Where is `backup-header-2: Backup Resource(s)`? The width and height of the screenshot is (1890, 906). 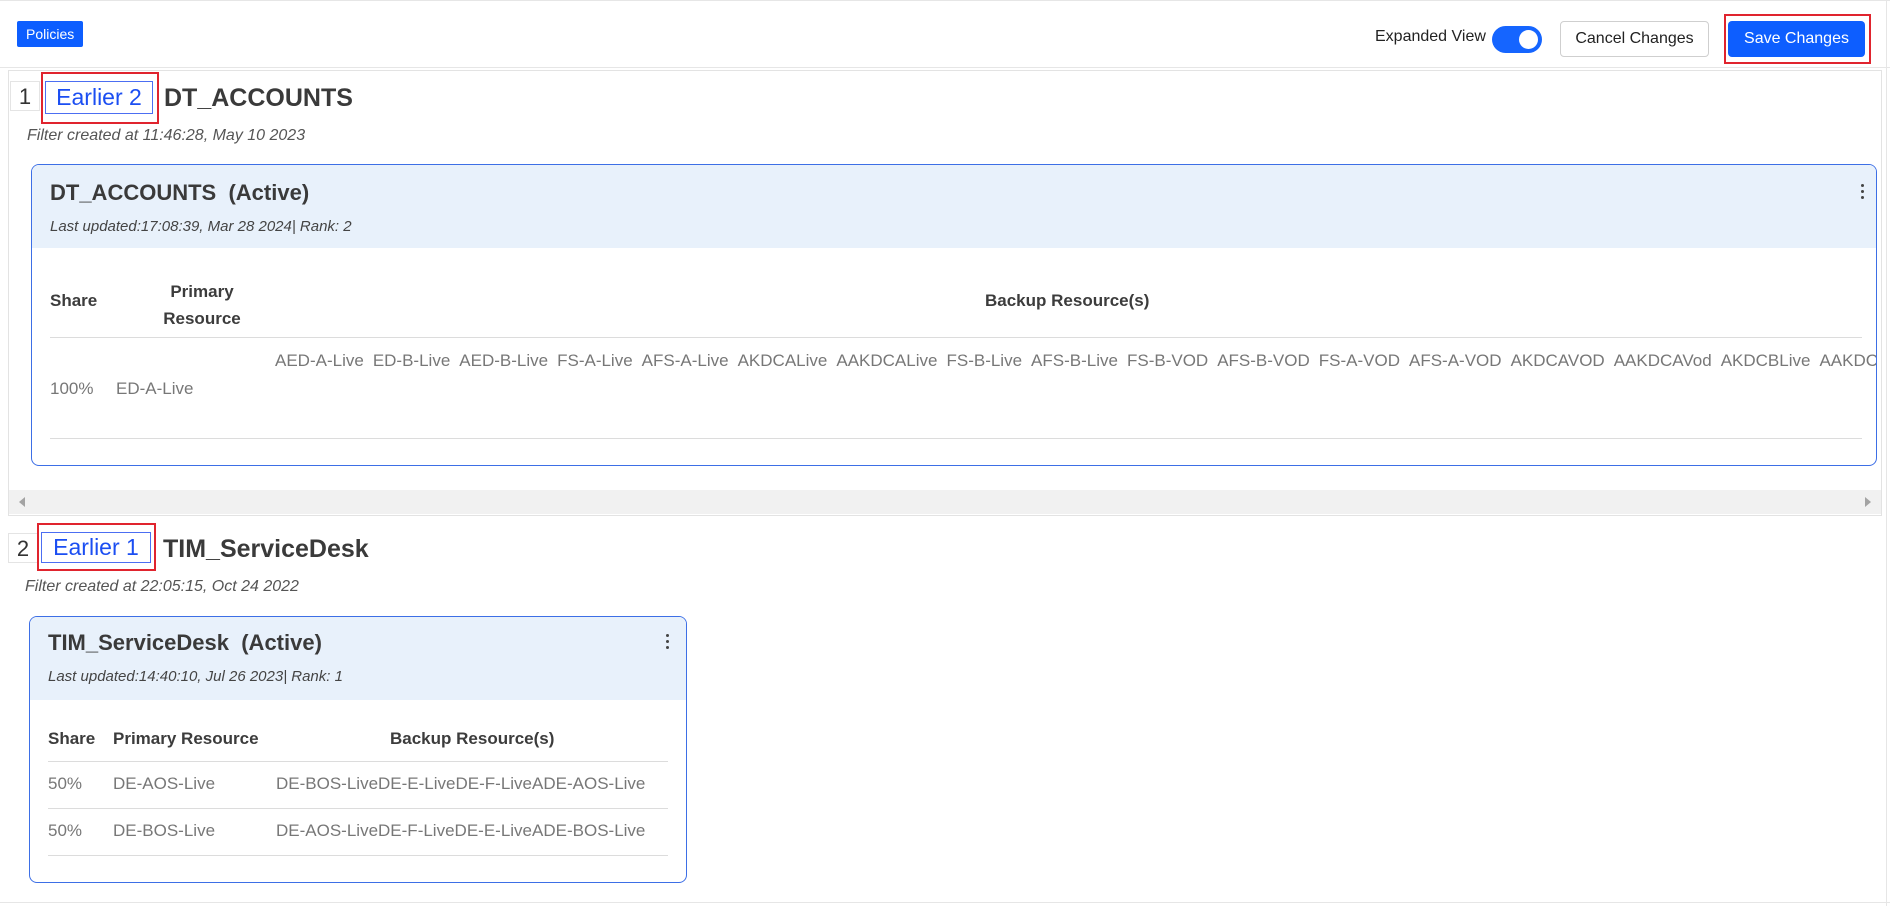 backup-header-2: Backup Resource(s) is located at coordinates (472, 738).